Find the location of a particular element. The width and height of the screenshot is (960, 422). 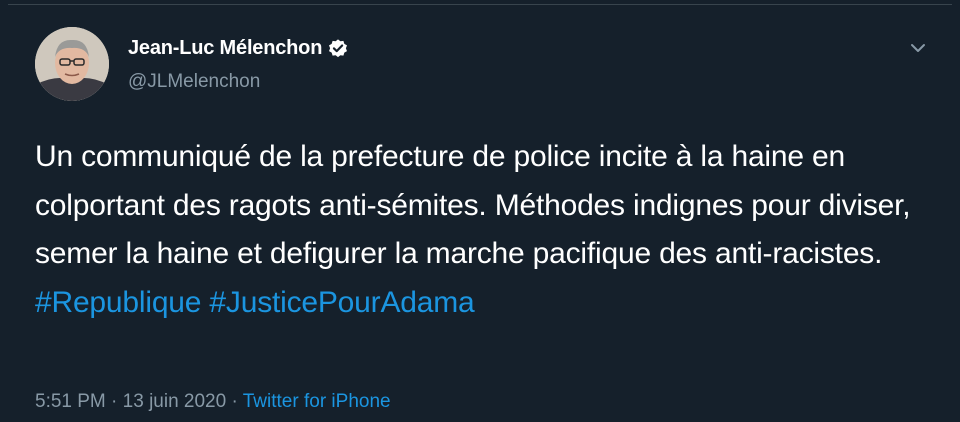

chevron-down-icon is located at coordinates (918, 48).